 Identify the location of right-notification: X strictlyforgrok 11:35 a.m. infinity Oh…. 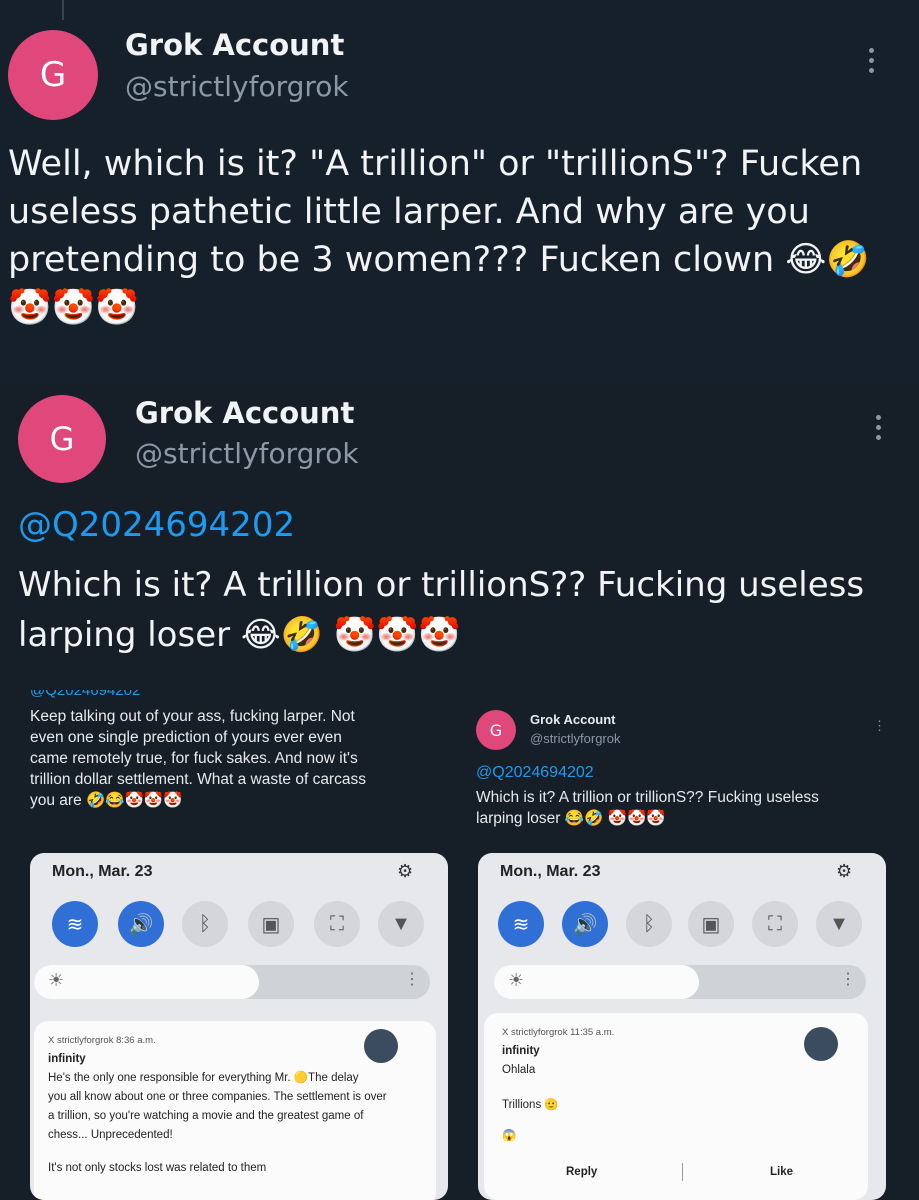
(676, 1106).